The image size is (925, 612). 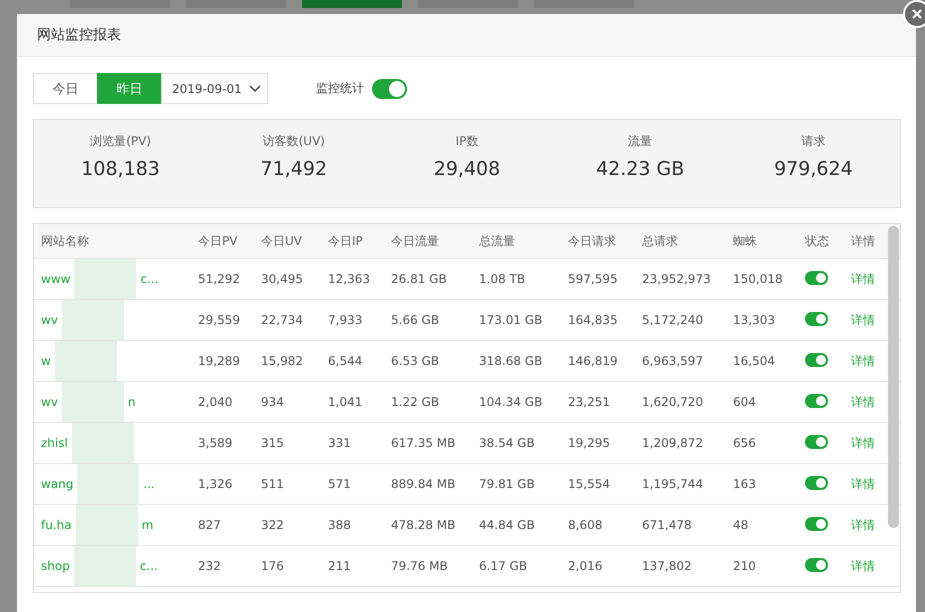 I want to click on site-link: w, so click(x=46, y=361).